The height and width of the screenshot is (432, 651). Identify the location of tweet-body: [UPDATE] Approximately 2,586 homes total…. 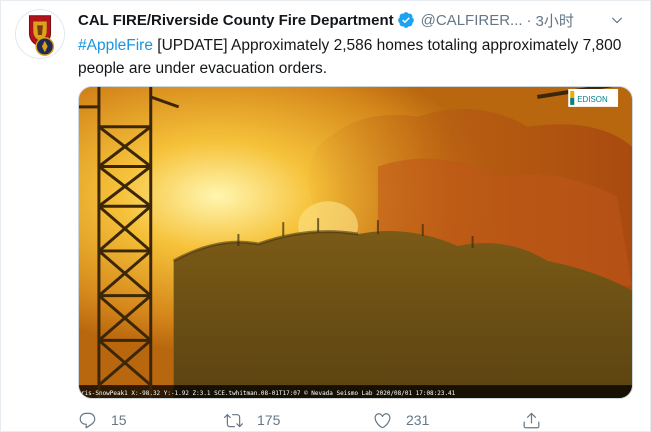
(350, 57).